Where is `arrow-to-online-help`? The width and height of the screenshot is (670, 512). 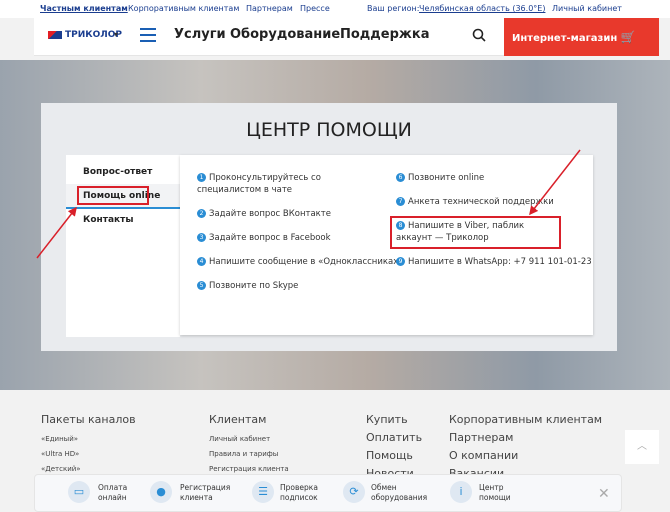
arrow-to-online-help is located at coordinates (56, 232).